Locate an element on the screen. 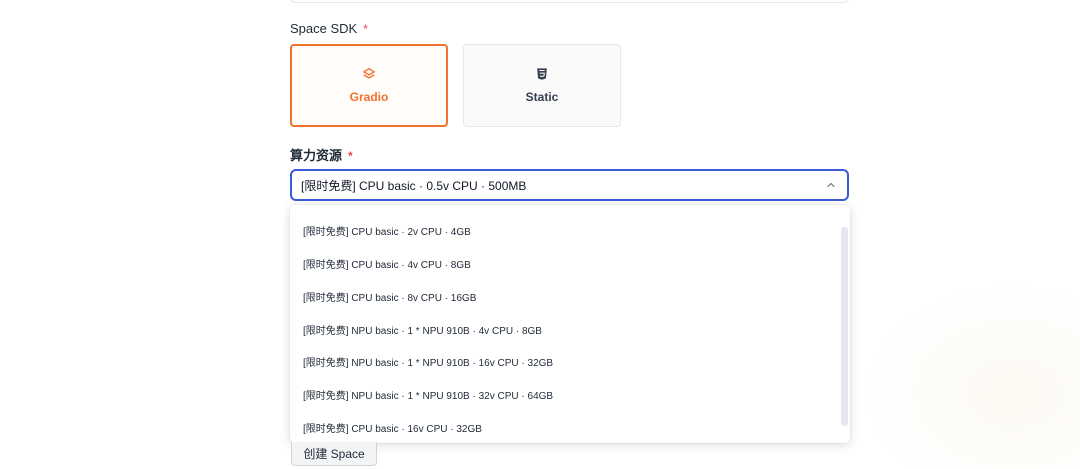  create-space-button: 创建 Space is located at coordinates (334, 454).